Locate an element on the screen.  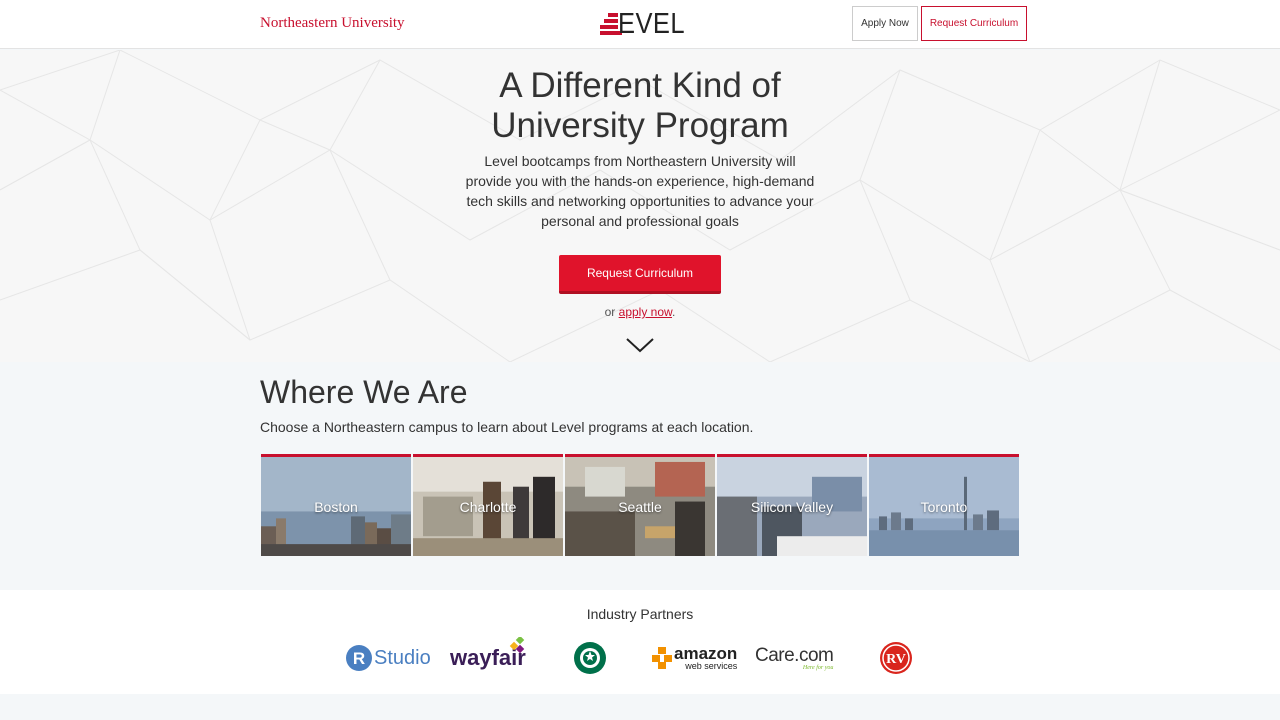
hero-title-line-2: University Program is located at coordinates (640, 125).